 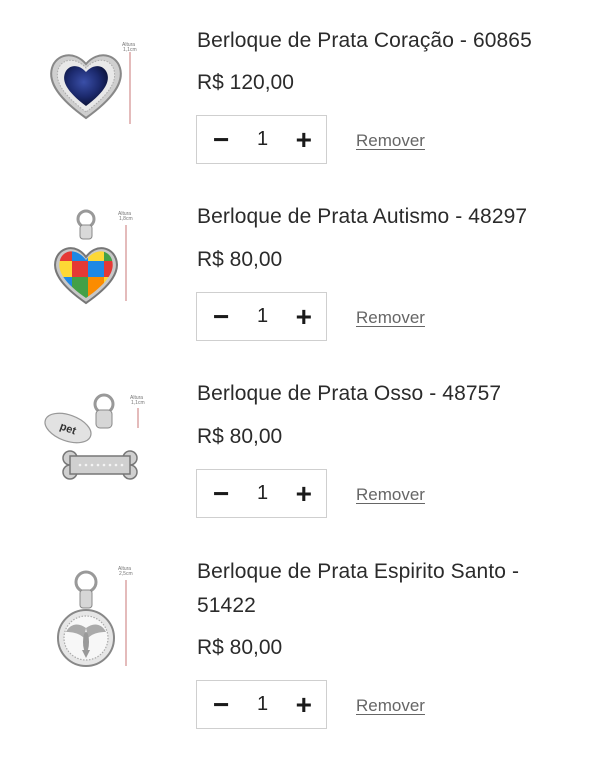 What do you see at coordinates (99, 84) in the screenshot?
I see `product-image: Altura 1,1cm` at bounding box center [99, 84].